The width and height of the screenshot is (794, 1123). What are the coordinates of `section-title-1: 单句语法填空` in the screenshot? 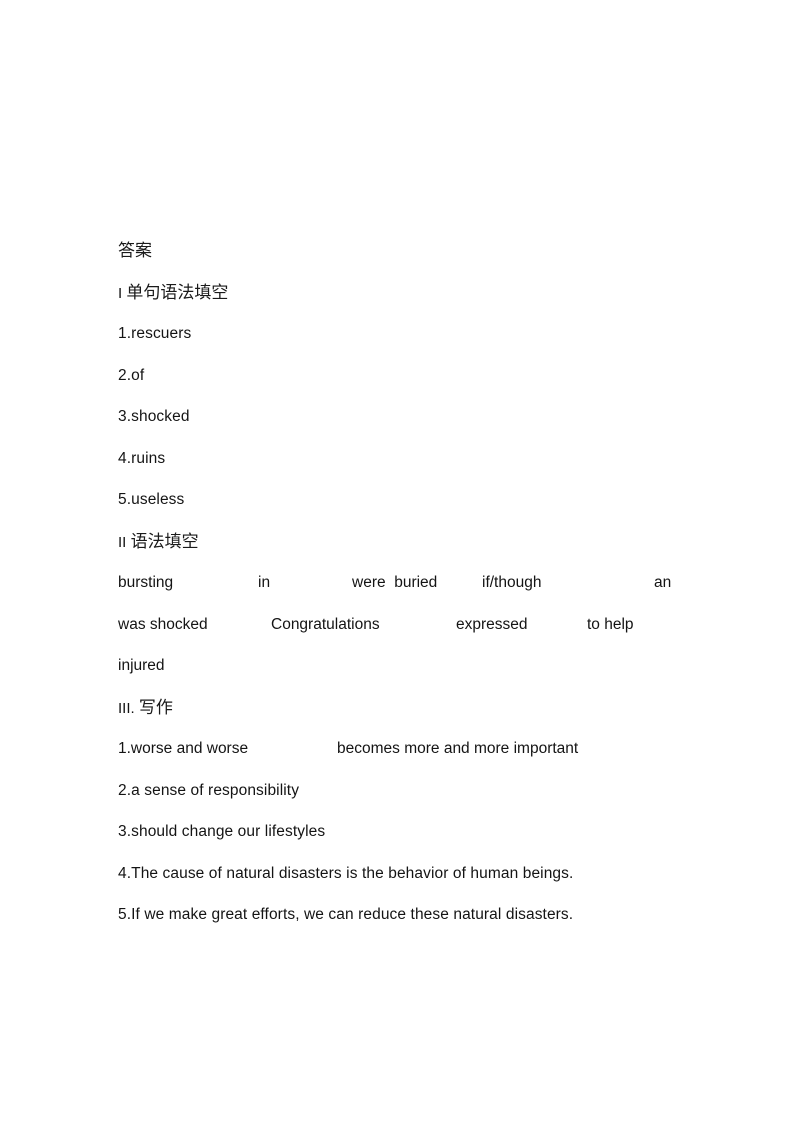 It's located at (177, 292).